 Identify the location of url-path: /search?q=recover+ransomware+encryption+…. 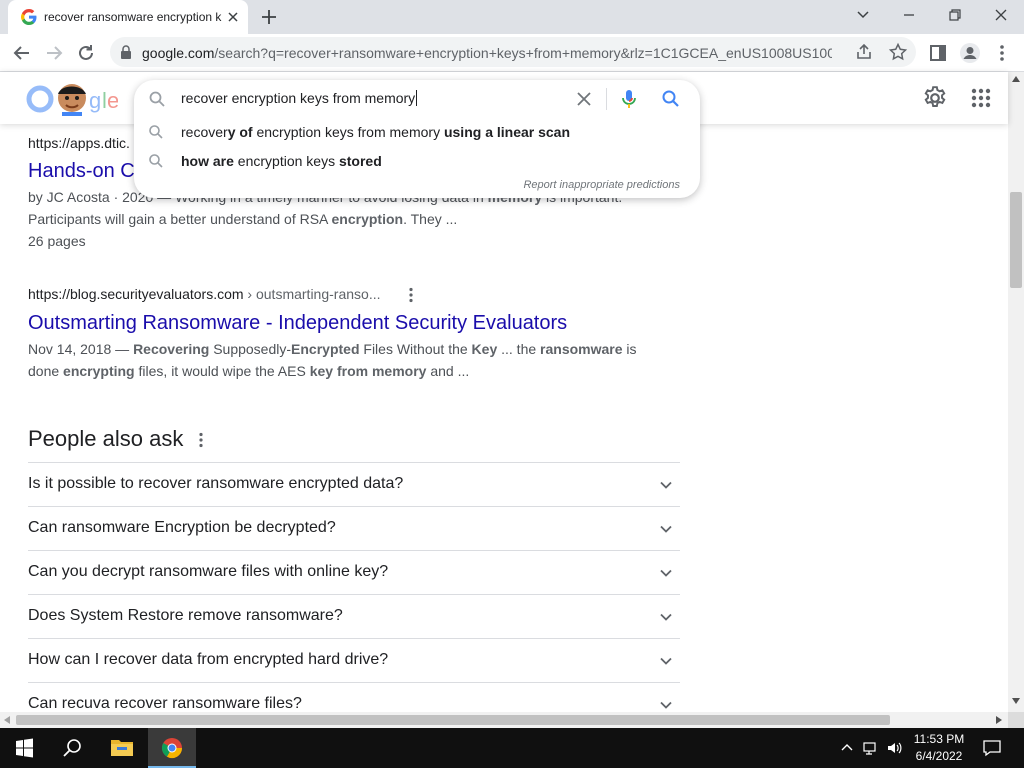
(523, 53).